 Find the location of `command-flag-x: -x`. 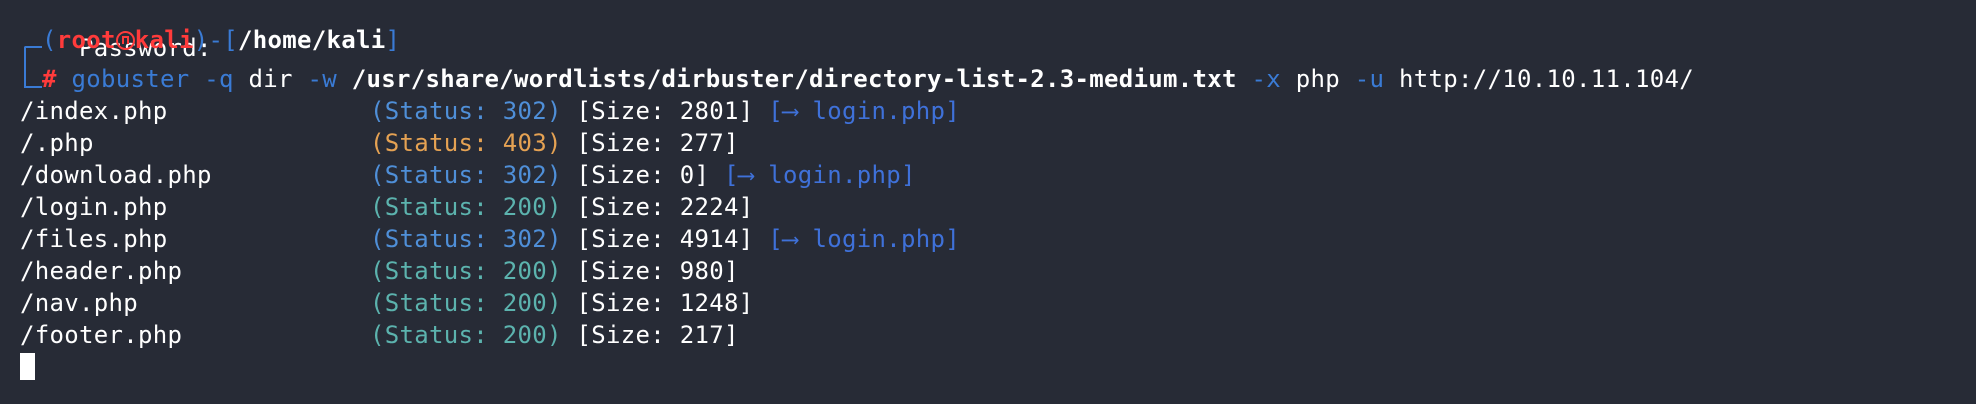

command-flag-x: -x is located at coordinates (1266, 79).